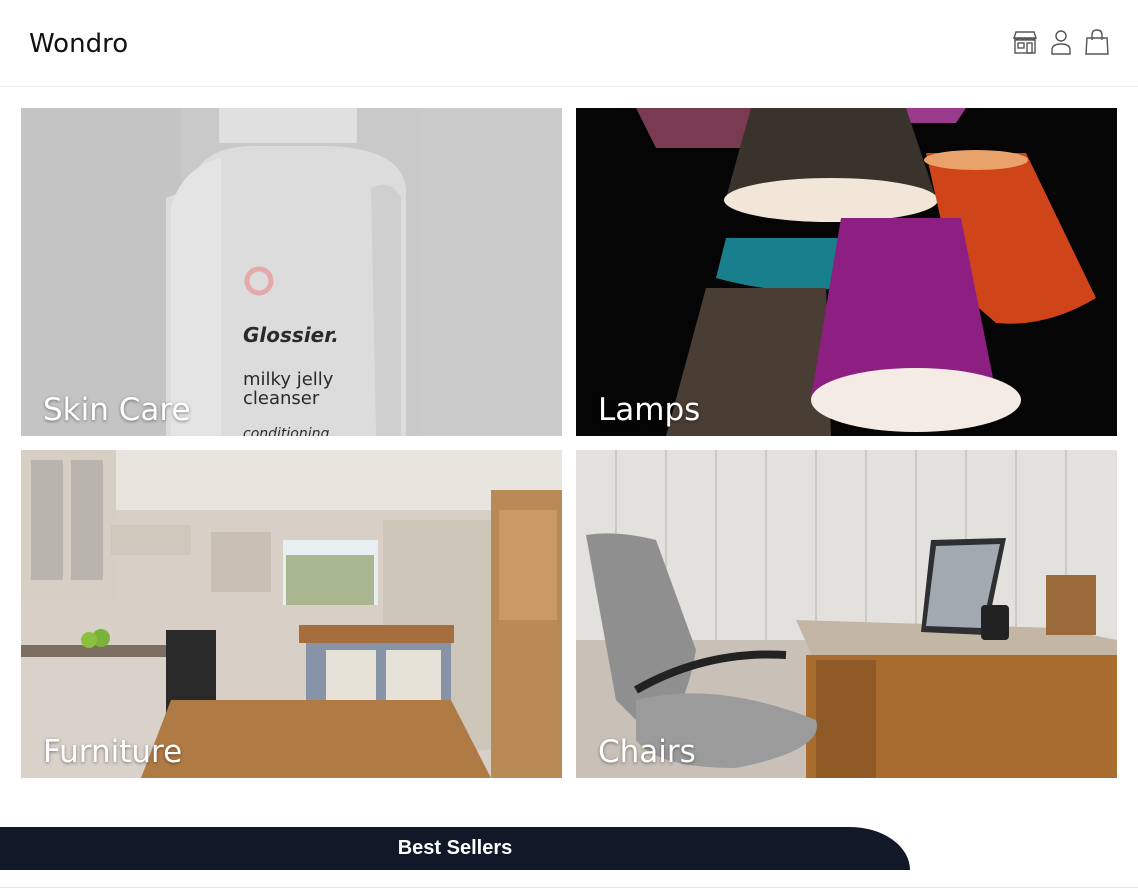 The image size is (1138, 889). What do you see at coordinates (291, 335) in the screenshot?
I see `bottle-brand-text: Glossier.` at bounding box center [291, 335].